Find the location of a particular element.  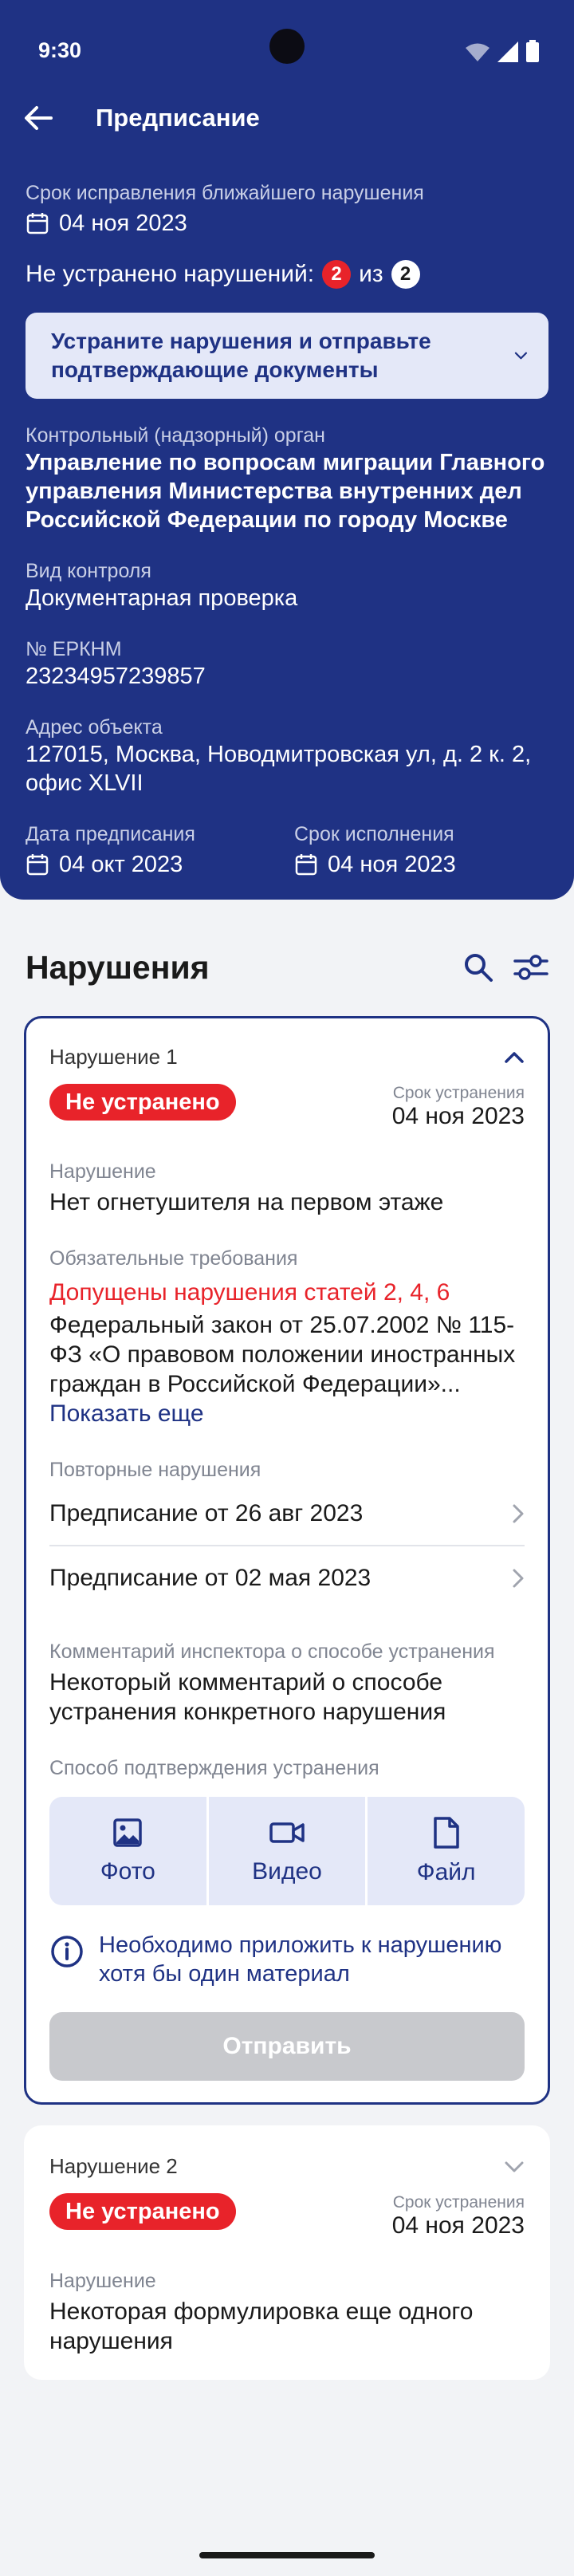

card-header: Нарушение 1 is located at coordinates (287, 1057).